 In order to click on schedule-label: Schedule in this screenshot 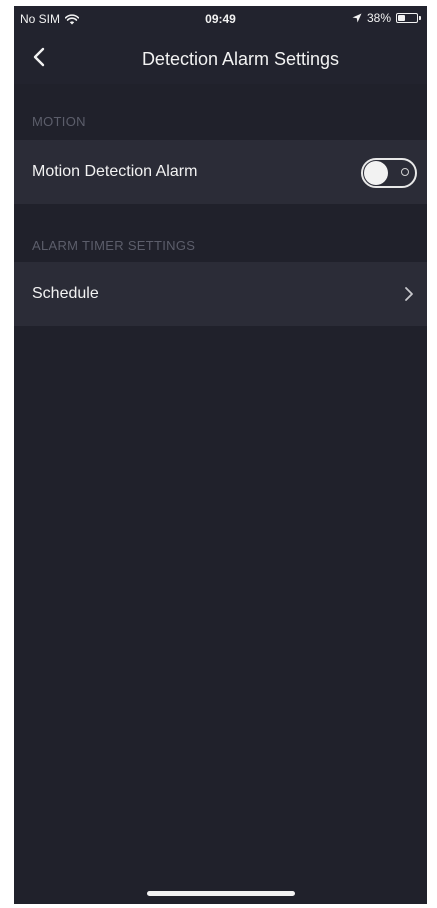, I will do `click(65, 293)`.